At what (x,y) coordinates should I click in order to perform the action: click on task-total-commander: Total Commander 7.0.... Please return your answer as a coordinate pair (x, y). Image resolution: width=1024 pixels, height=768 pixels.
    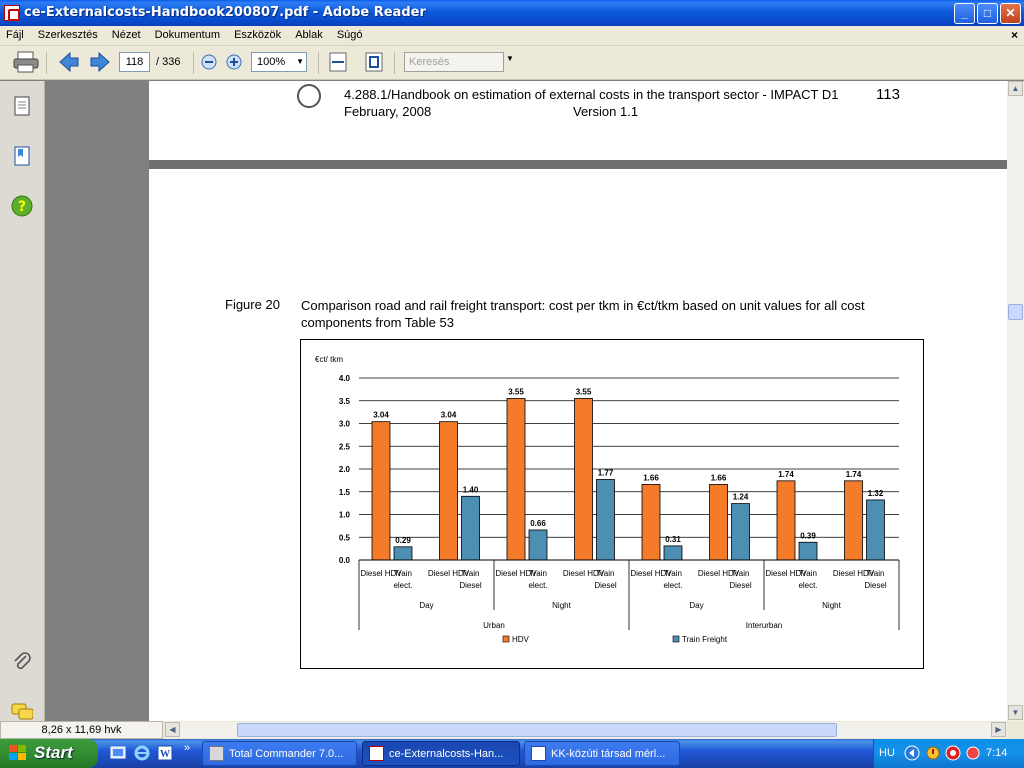
    Looking at the image, I should click on (279, 753).